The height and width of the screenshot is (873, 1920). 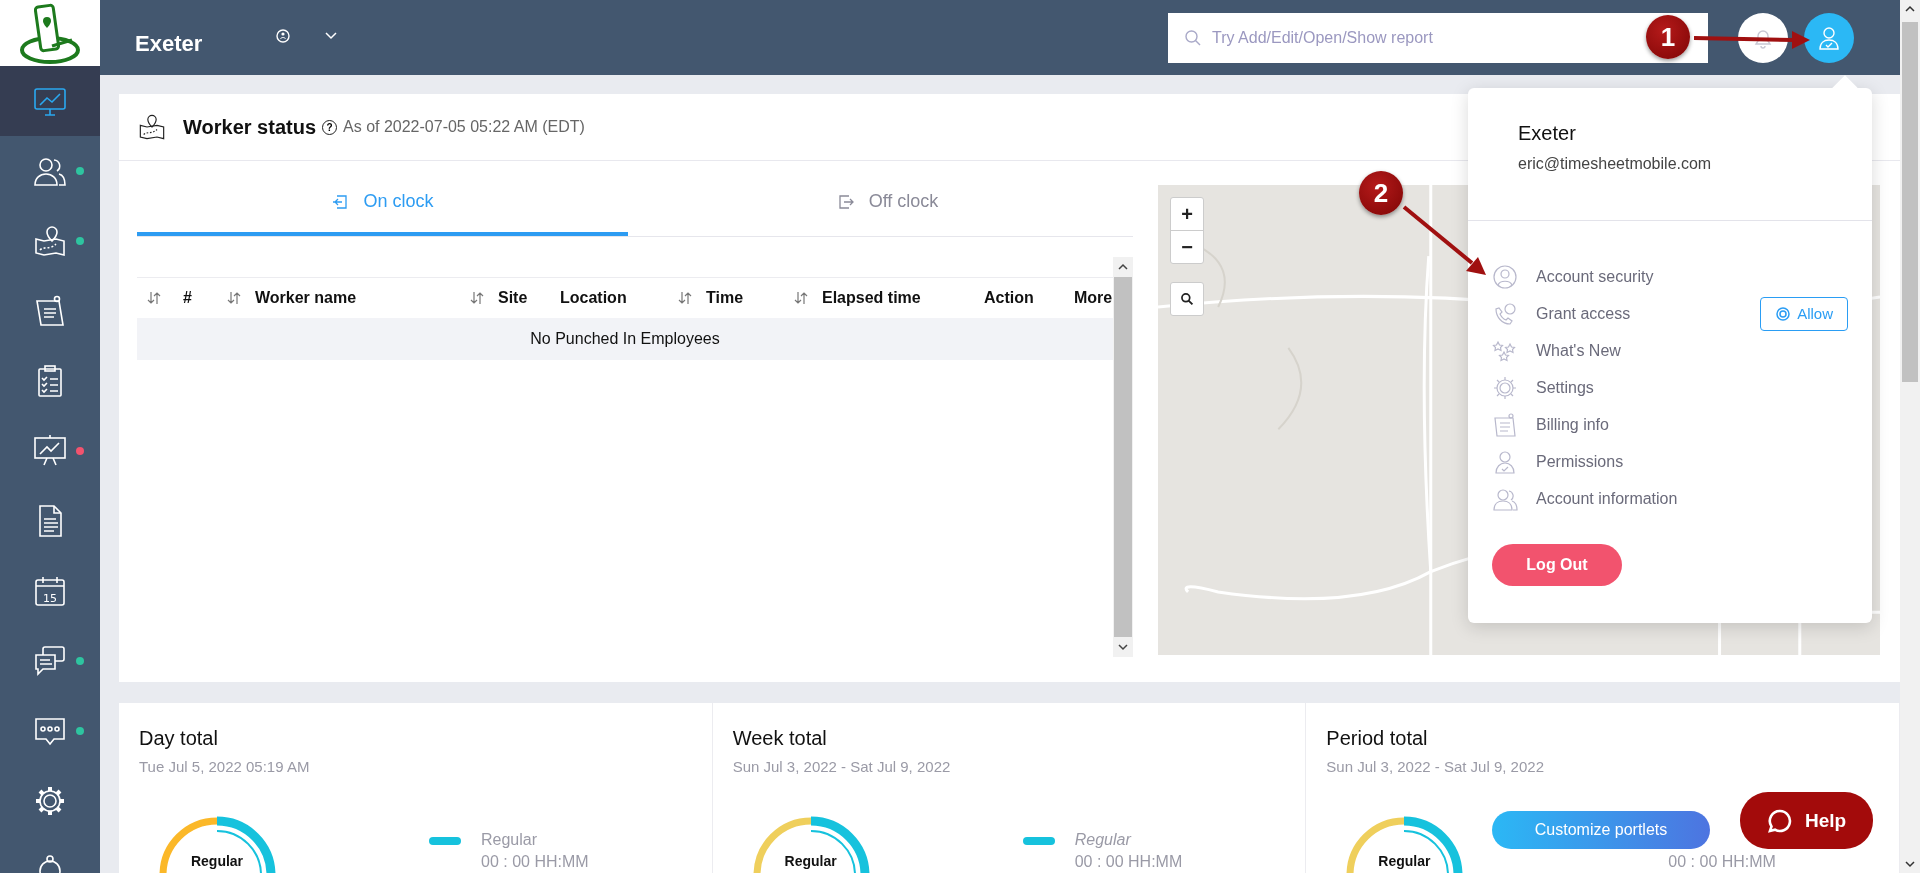 I want to click on empty-message: No Punched In Employees, so click(x=625, y=339).